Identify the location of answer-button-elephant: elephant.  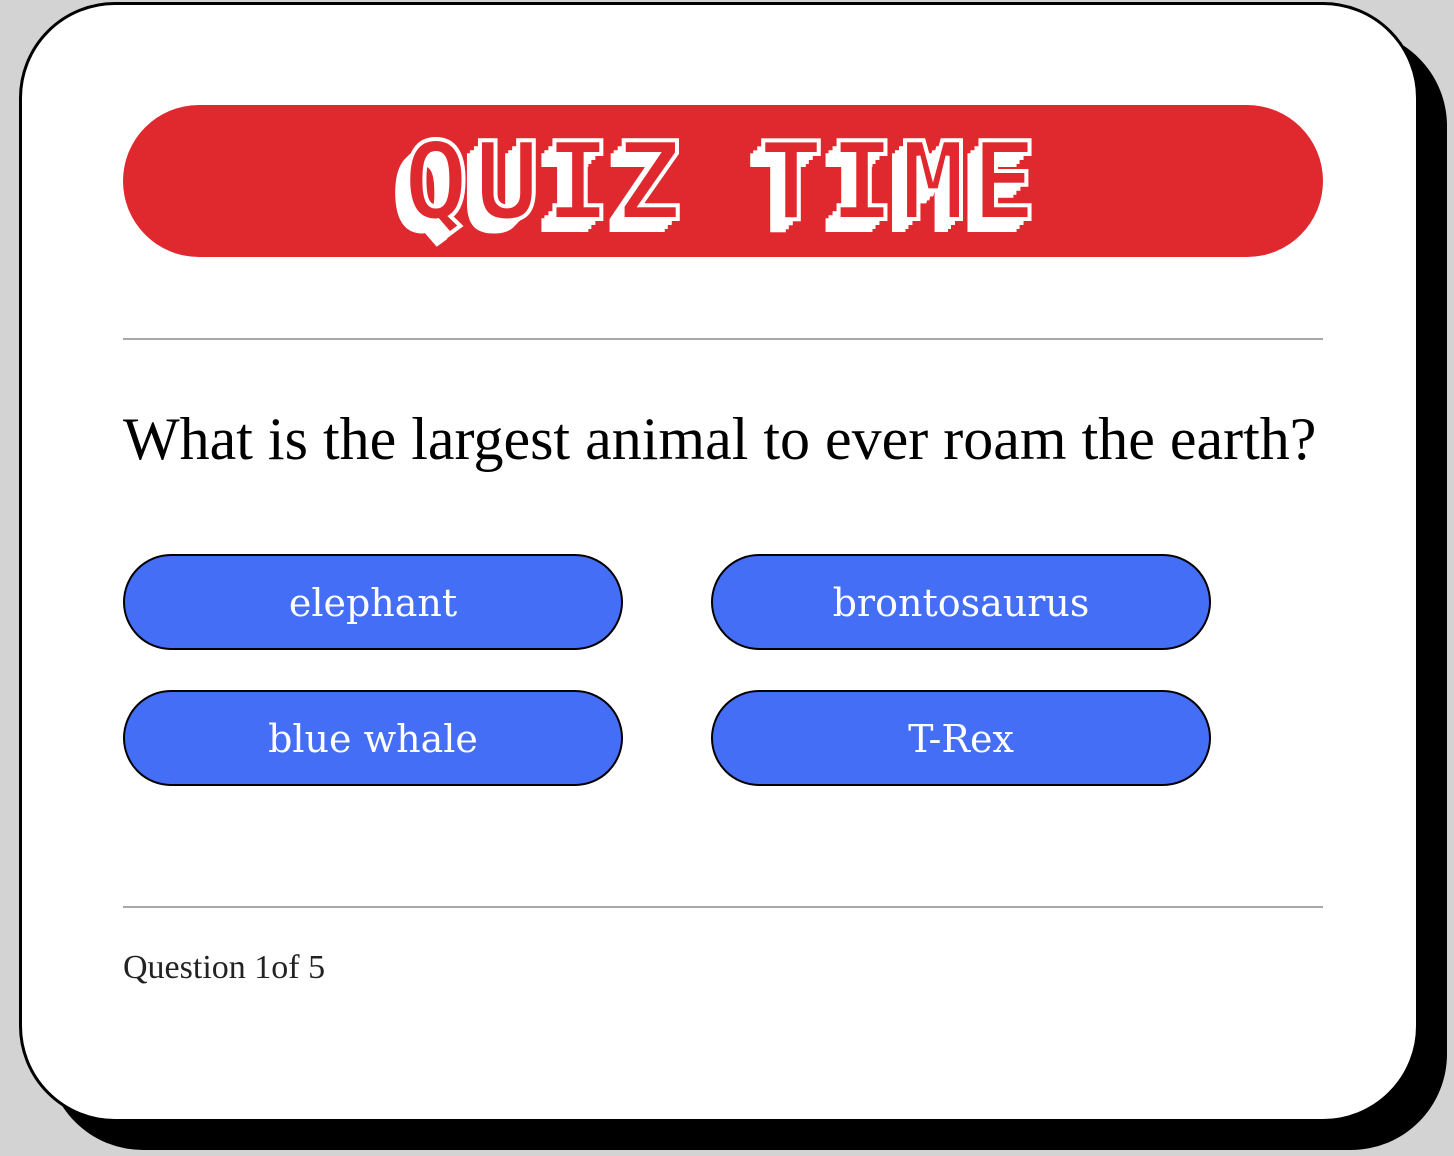
(373, 602).